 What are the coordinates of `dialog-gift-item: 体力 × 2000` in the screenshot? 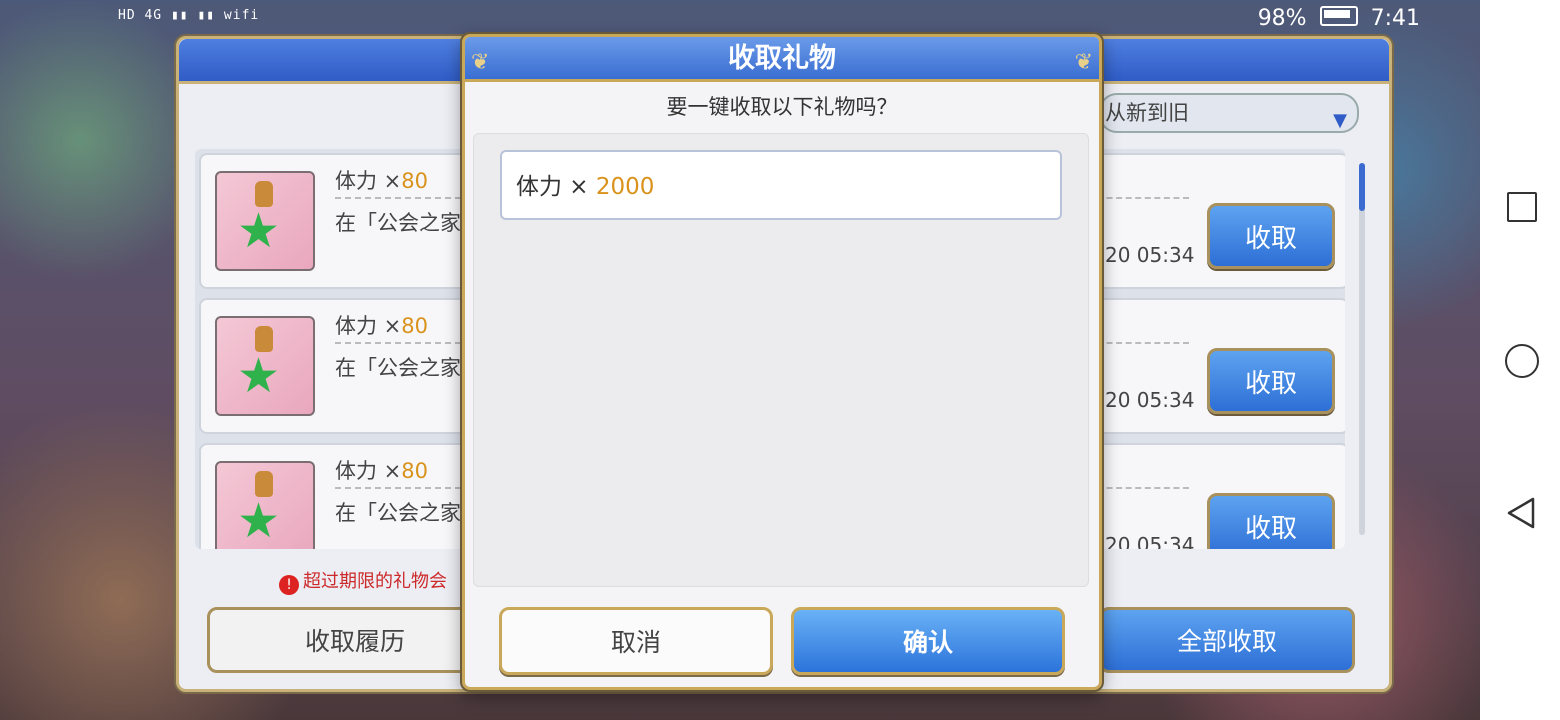 It's located at (781, 185).